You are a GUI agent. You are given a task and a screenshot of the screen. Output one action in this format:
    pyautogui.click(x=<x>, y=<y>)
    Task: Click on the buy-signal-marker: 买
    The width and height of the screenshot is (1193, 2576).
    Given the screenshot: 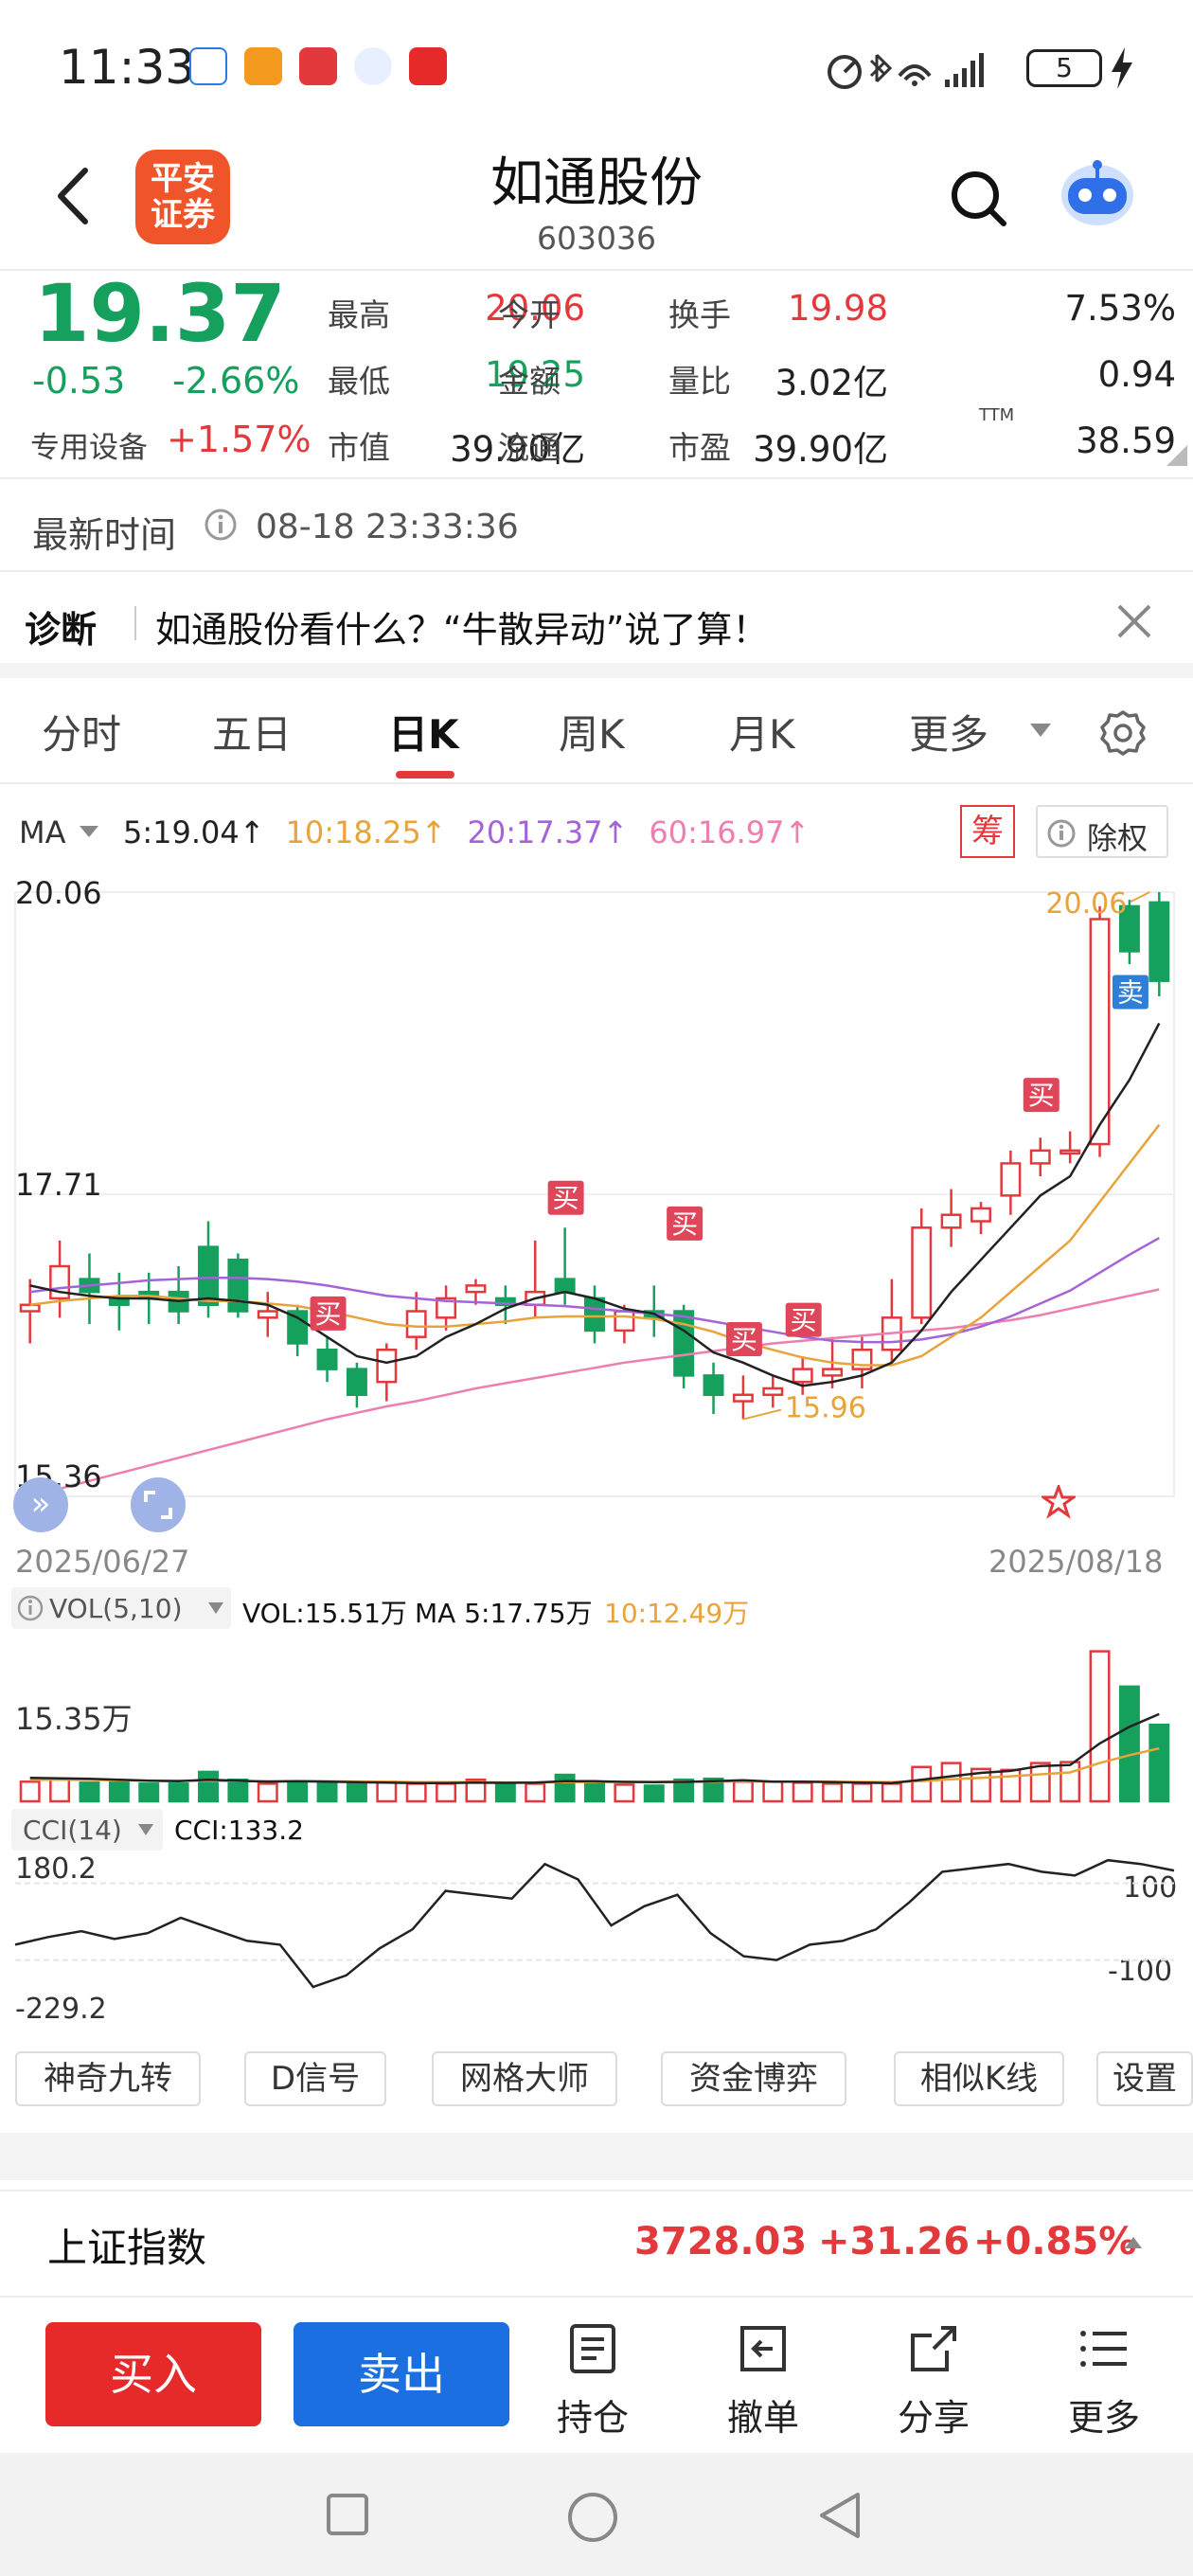 What is the action you would take?
    pyautogui.click(x=565, y=1197)
    